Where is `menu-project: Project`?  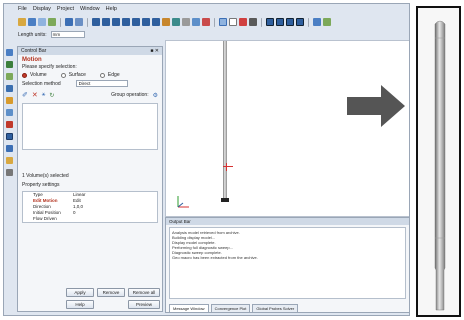 menu-project: Project is located at coordinates (65, 9).